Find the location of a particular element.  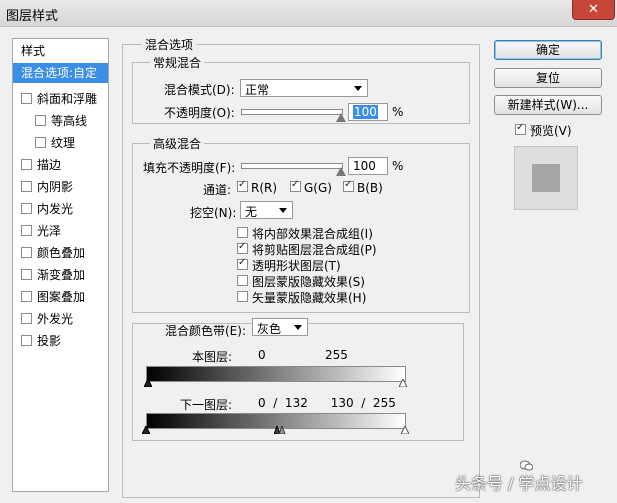

sidebar-item-label: 混合选项:自定 is located at coordinates (59, 73).